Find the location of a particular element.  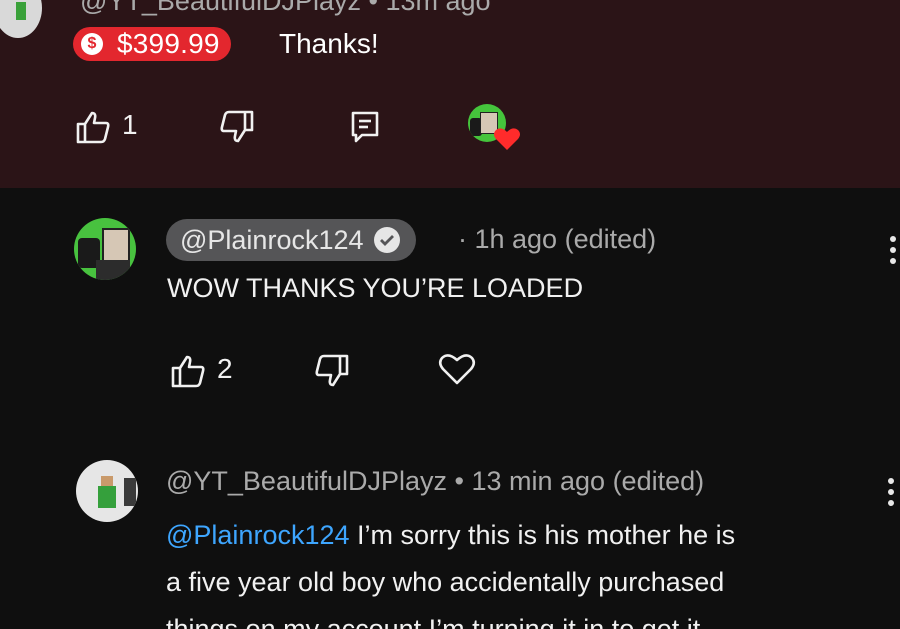

comment-header: @YT_BeautifulDJPlayz • 13m ago is located at coordinates (285, 8).